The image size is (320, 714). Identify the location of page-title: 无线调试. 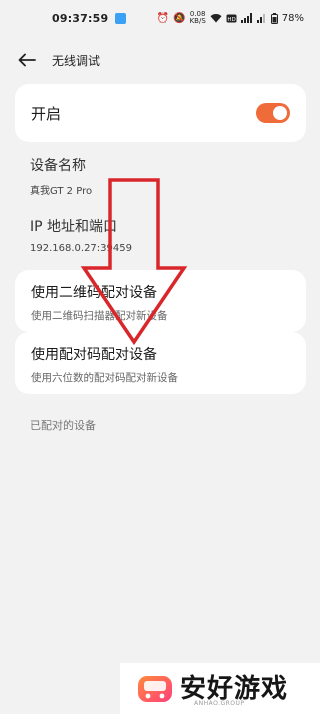
(76, 60).